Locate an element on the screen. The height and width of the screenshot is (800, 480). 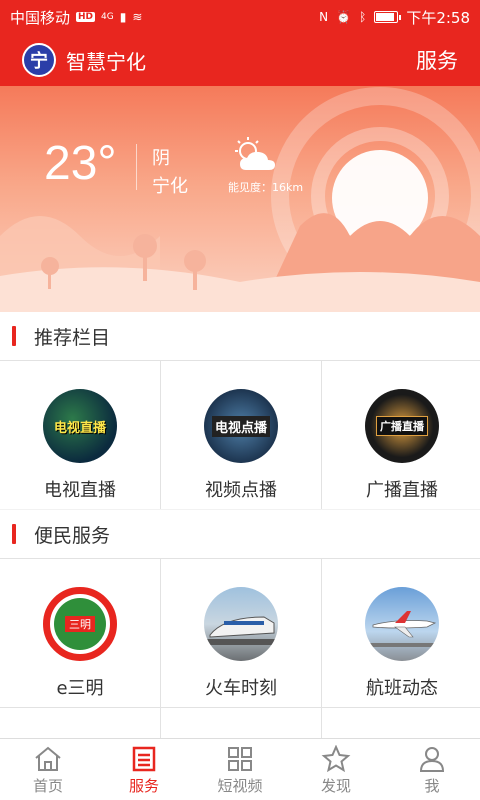
radio-live-icon: 广播直播 is located at coordinates (402, 426).